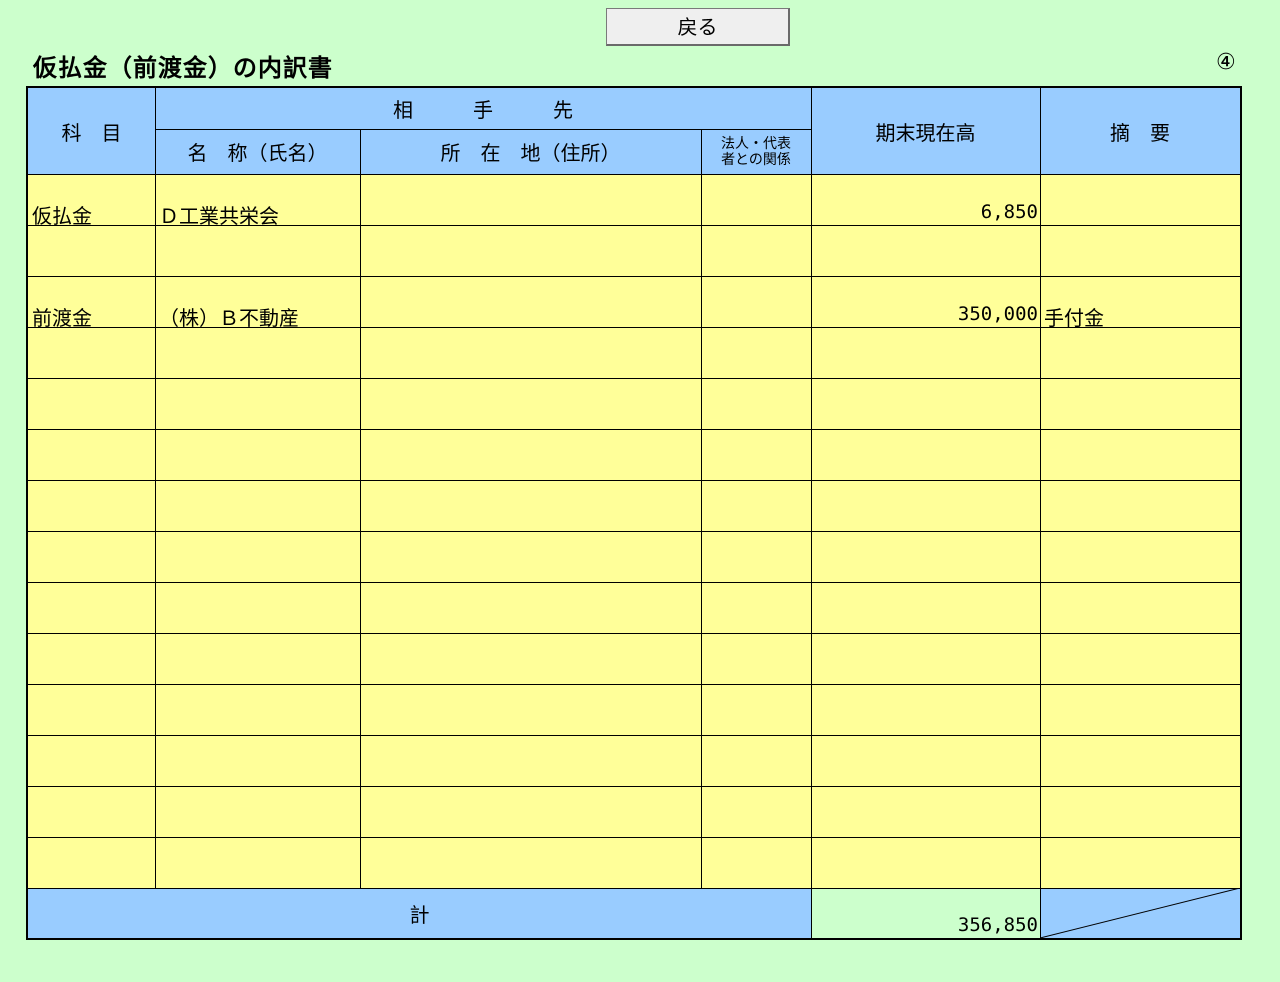 Image resolution: width=1280 pixels, height=982 pixels. What do you see at coordinates (1241, 513) in the screenshot?
I see `table-border-right` at bounding box center [1241, 513].